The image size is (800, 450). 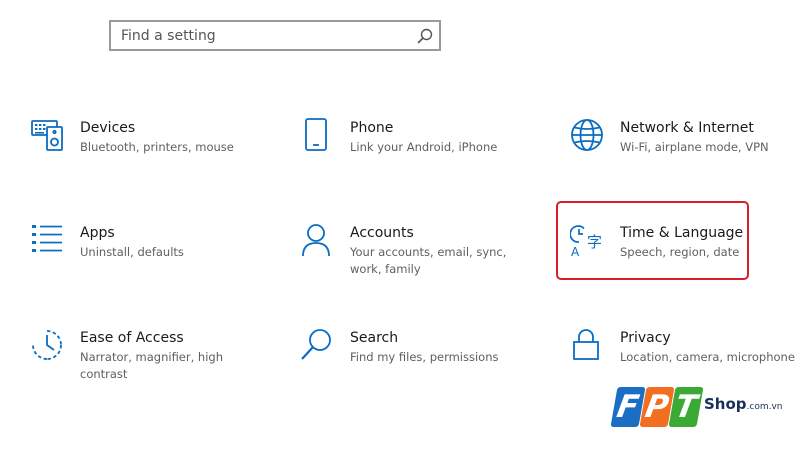 I want to click on svg-text: A, so click(x=575, y=252).